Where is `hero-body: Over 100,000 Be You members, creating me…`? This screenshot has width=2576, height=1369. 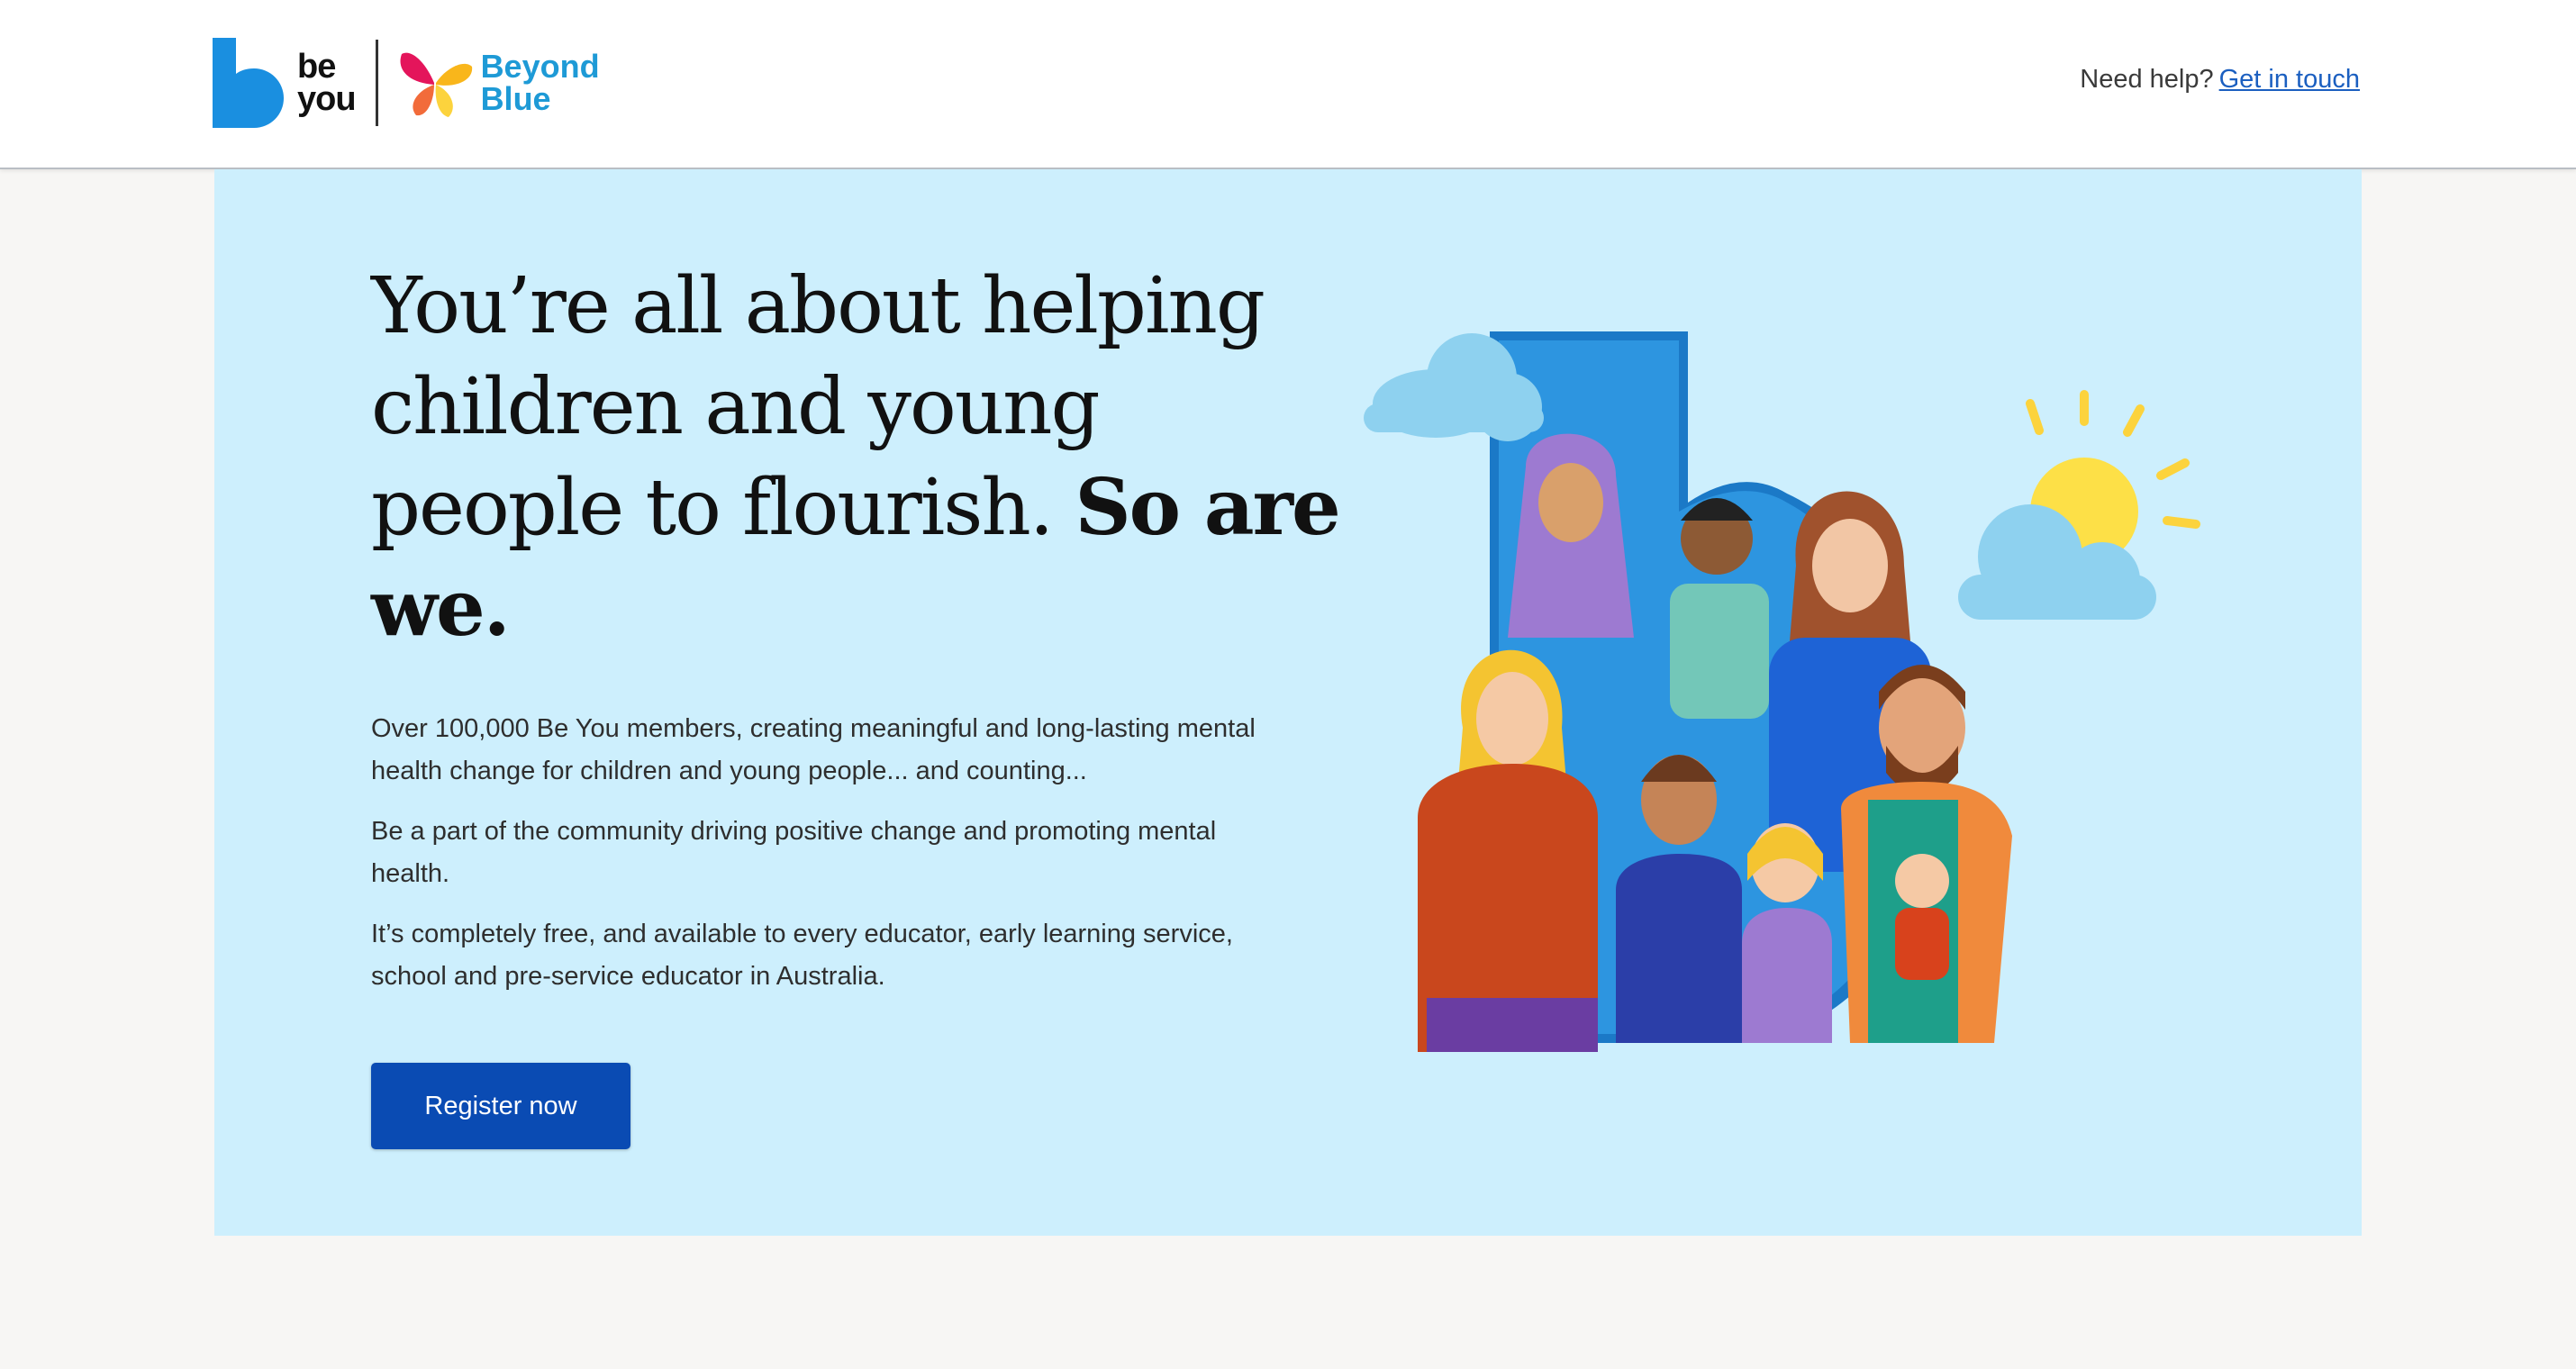 hero-body: Over 100,000 Be You members, creating me… is located at coordinates (821, 862).